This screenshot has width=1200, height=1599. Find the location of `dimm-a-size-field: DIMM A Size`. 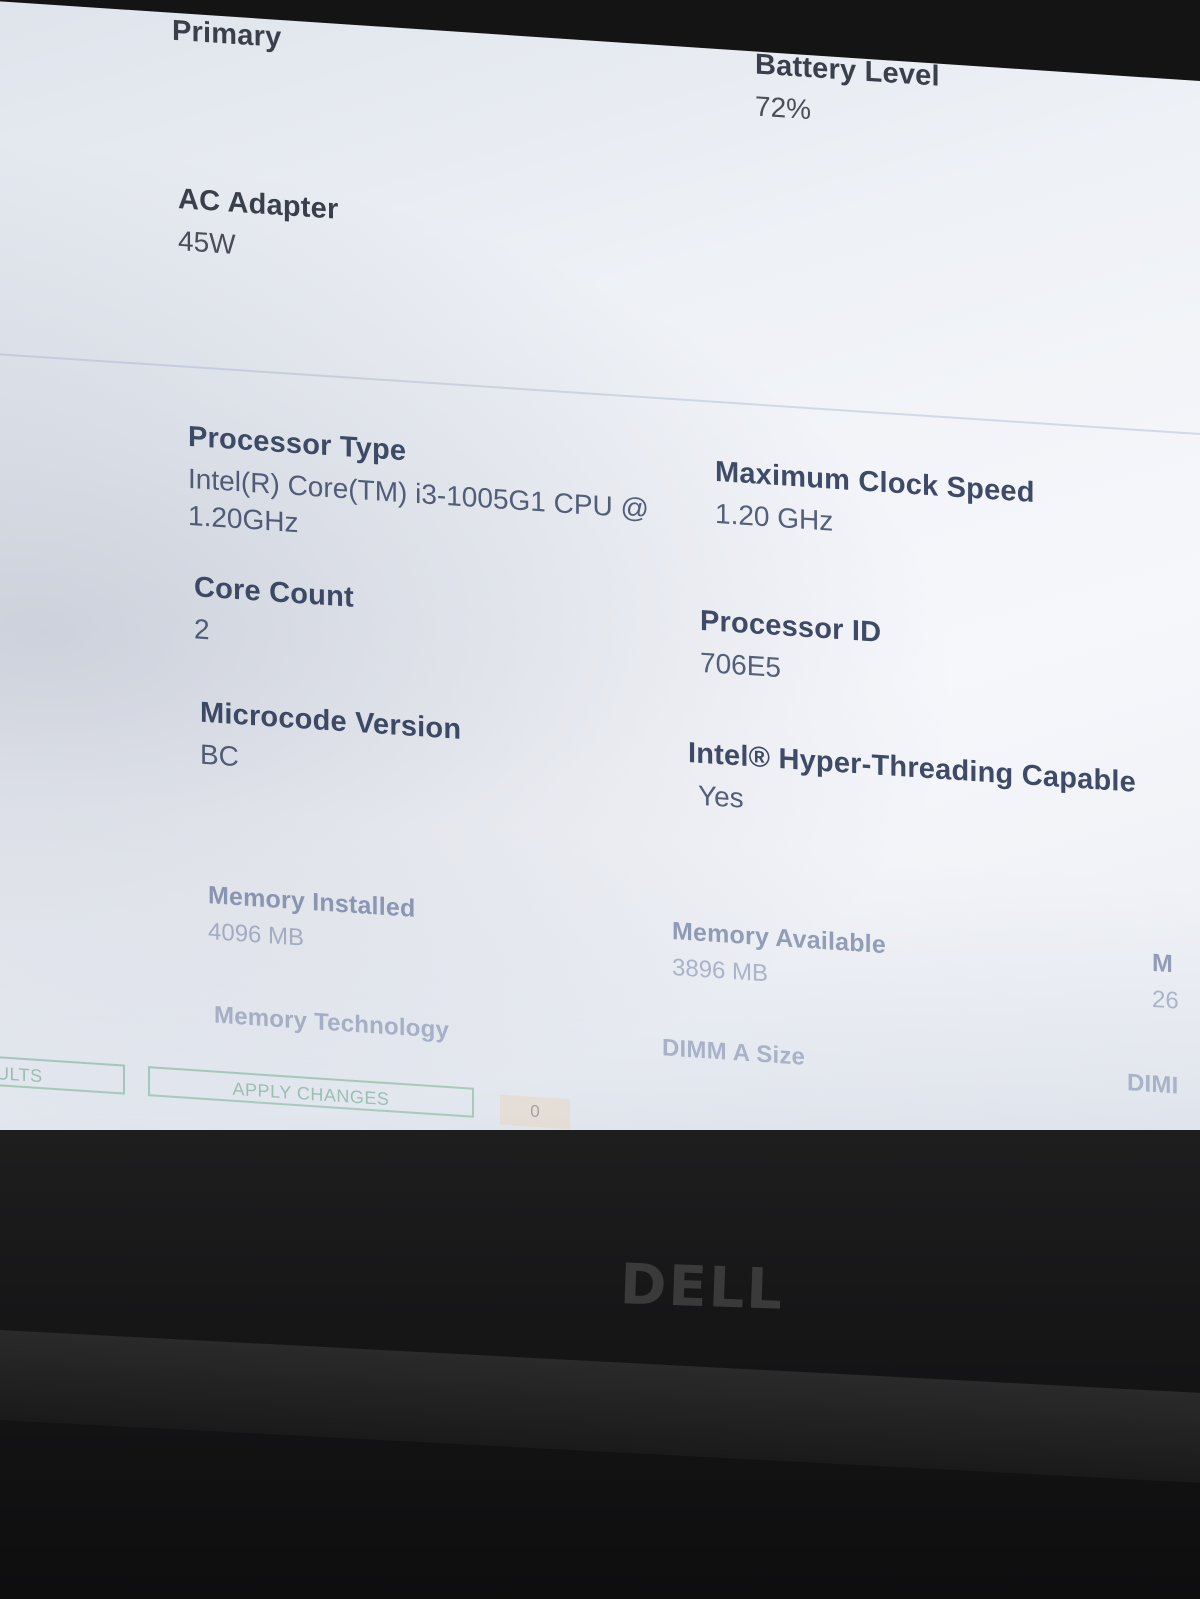

dimm-a-size-field: DIMM A Size is located at coordinates (733, 1053).